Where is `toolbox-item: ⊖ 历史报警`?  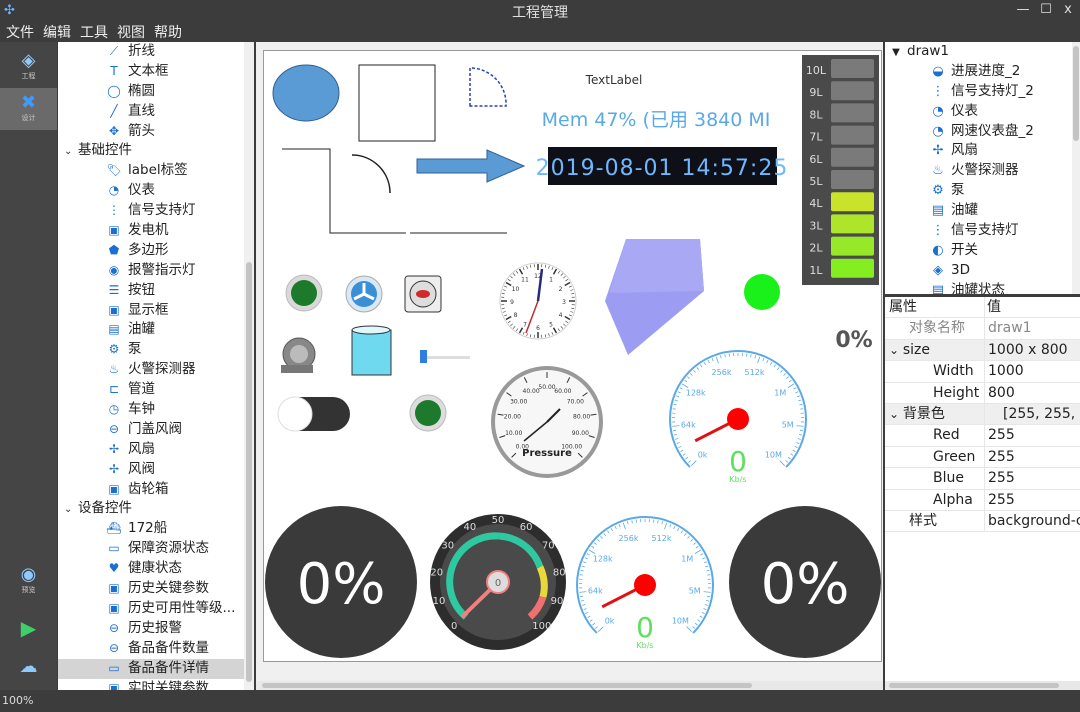 toolbox-item: ⊖ 历史报警 is located at coordinates (156, 629).